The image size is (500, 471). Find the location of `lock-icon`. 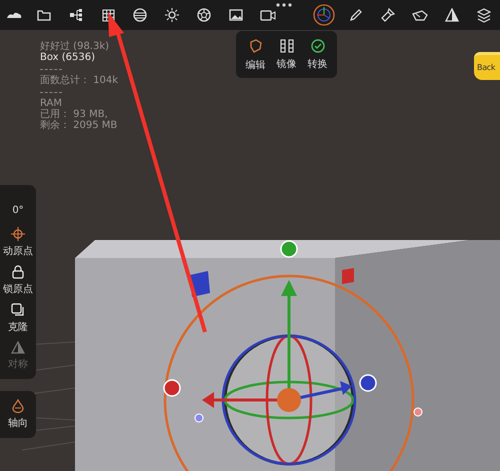

lock-icon is located at coordinates (18, 272).